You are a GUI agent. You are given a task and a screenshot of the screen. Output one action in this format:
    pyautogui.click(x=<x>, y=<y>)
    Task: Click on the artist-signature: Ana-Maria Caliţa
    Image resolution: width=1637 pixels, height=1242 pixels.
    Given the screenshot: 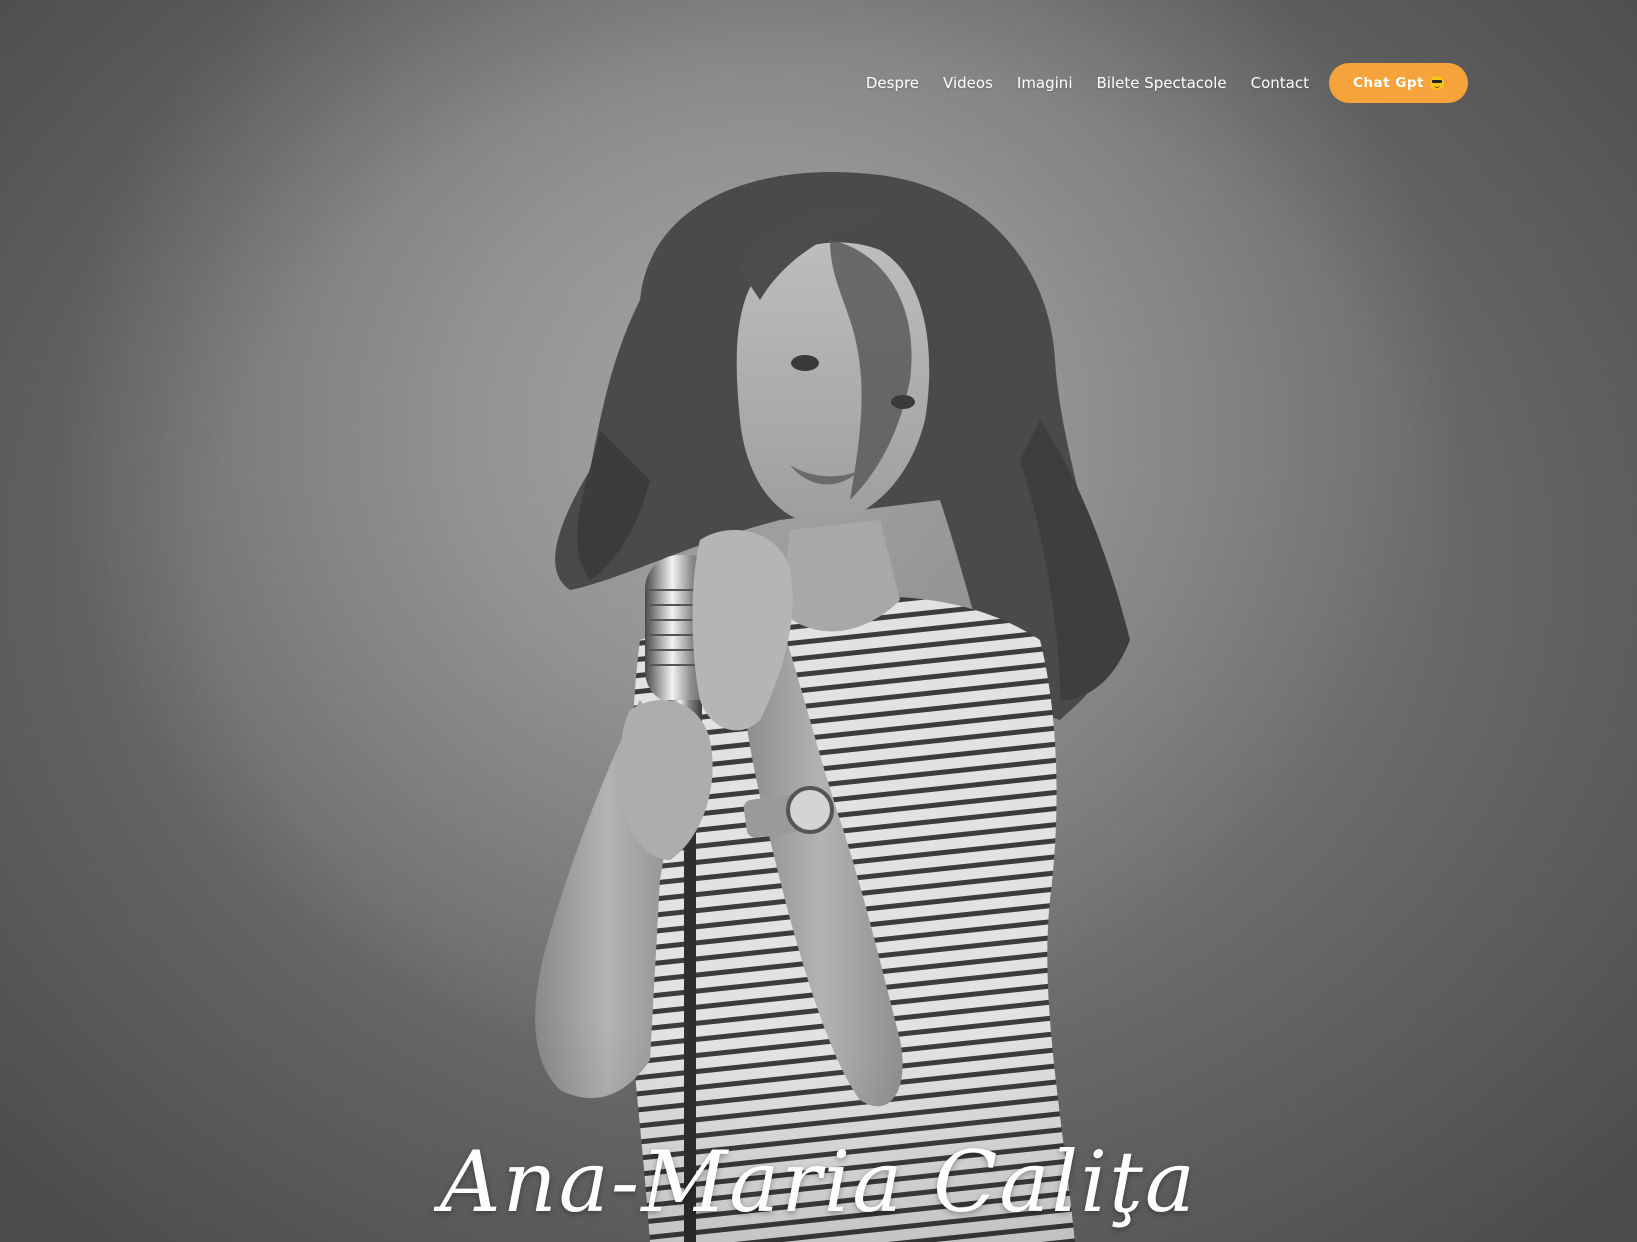 What is the action you would take?
    pyautogui.click(x=818, y=1182)
    